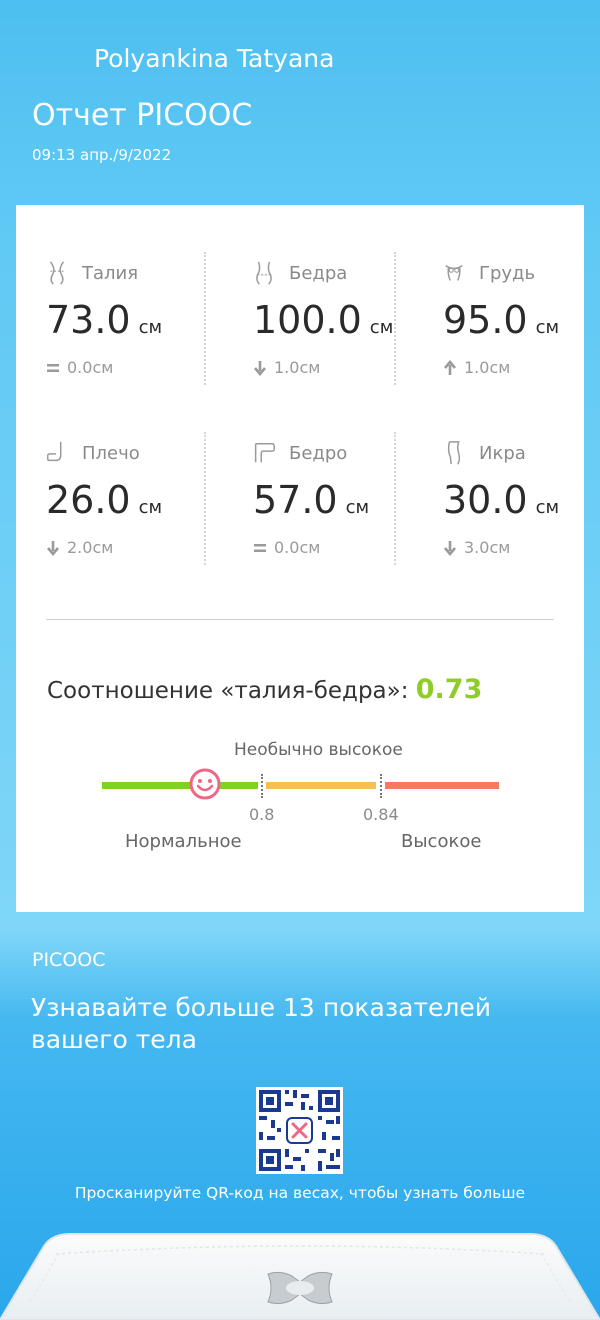 The height and width of the screenshot is (1320, 600). Describe the element at coordinates (180, 785) in the screenshot. I see `scale-segment-normal` at that location.